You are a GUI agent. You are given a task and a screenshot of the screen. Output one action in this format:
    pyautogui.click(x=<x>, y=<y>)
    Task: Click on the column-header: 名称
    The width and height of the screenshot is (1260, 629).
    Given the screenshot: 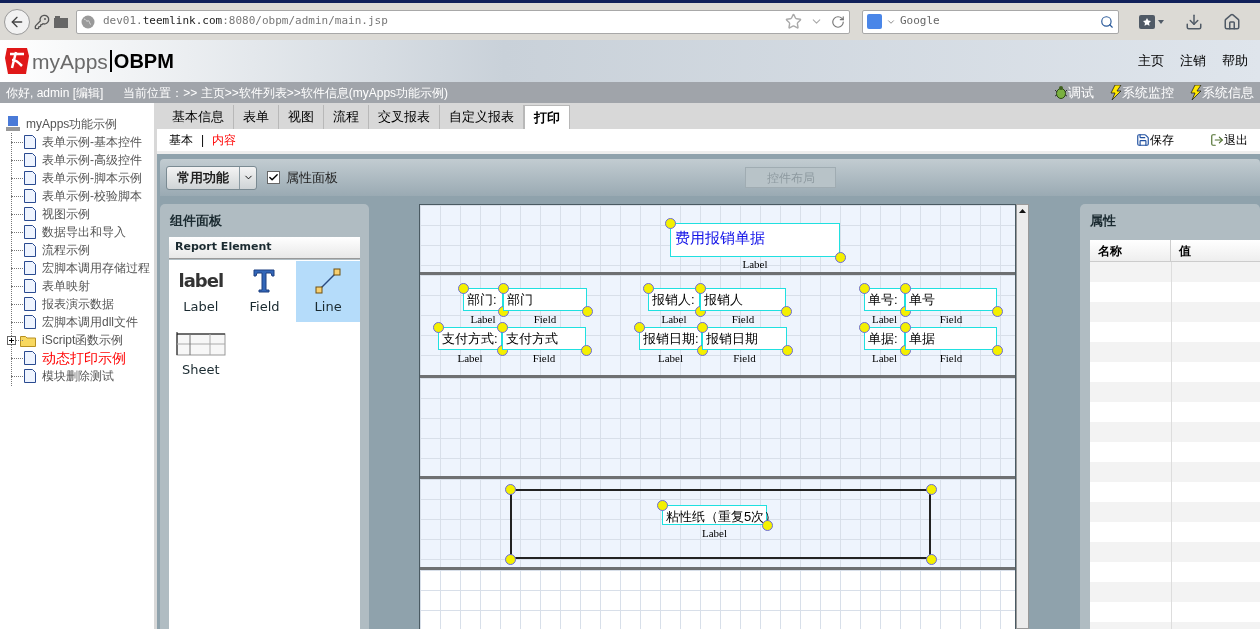 What is the action you would take?
    pyautogui.click(x=1130, y=250)
    